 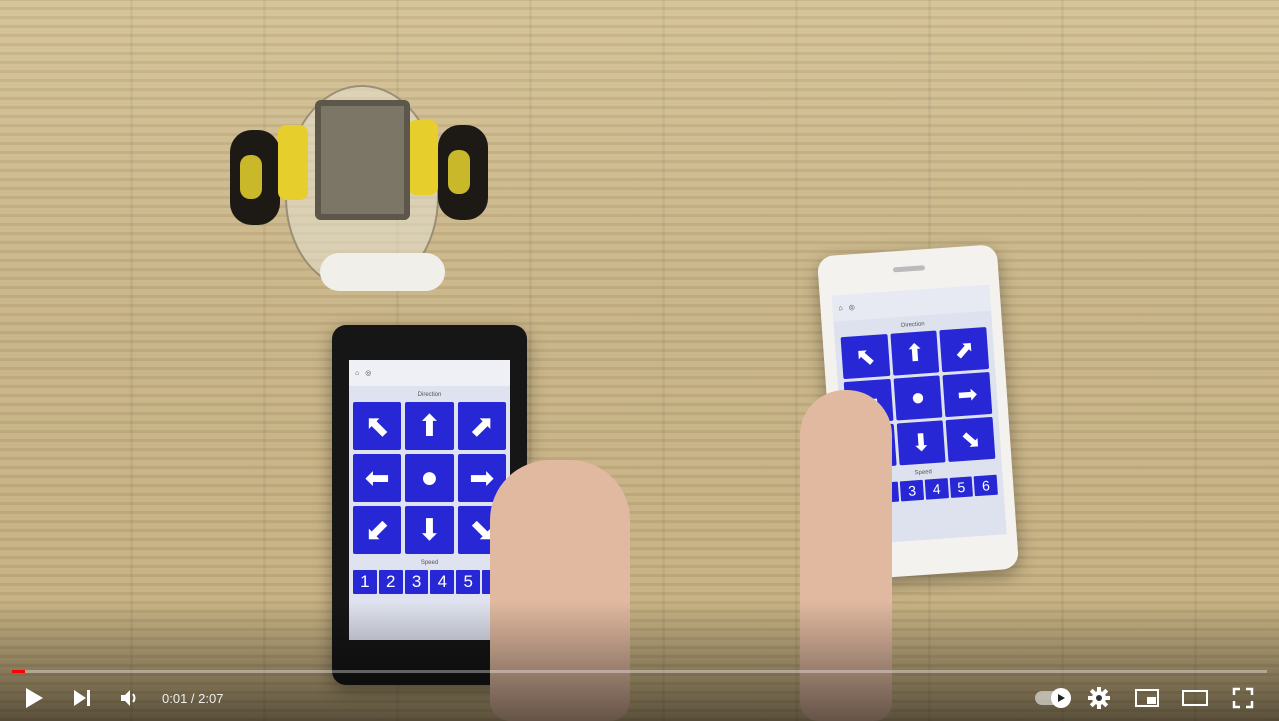 I want to click on volume-icon, so click(x=128, y=698).